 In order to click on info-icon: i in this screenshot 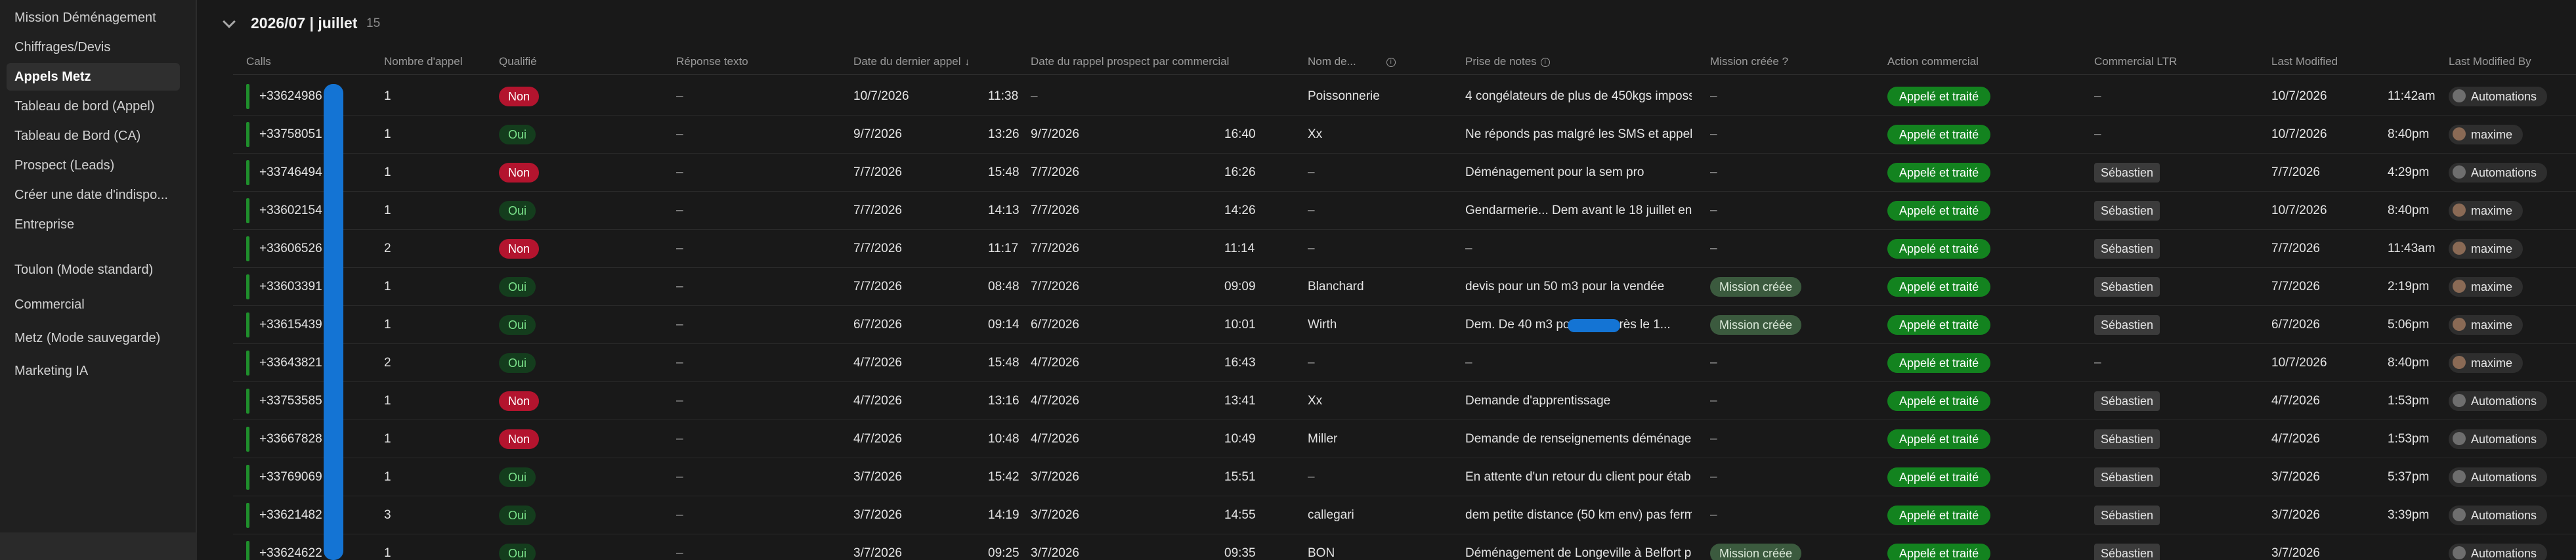, I will do `click(1545, 62)`.